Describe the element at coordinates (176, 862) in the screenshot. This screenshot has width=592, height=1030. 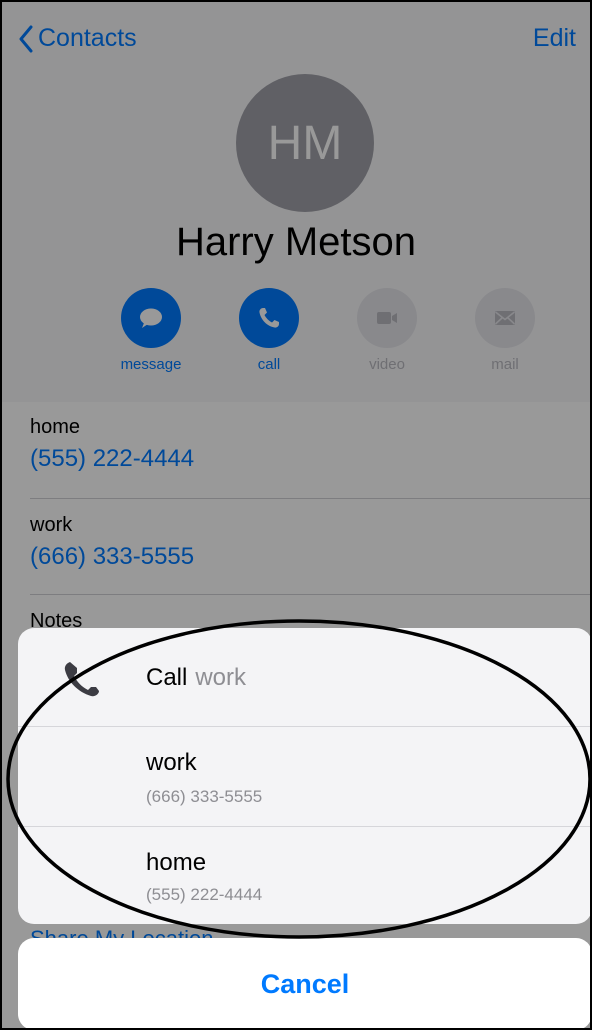
I see `option-label: home` at that location.